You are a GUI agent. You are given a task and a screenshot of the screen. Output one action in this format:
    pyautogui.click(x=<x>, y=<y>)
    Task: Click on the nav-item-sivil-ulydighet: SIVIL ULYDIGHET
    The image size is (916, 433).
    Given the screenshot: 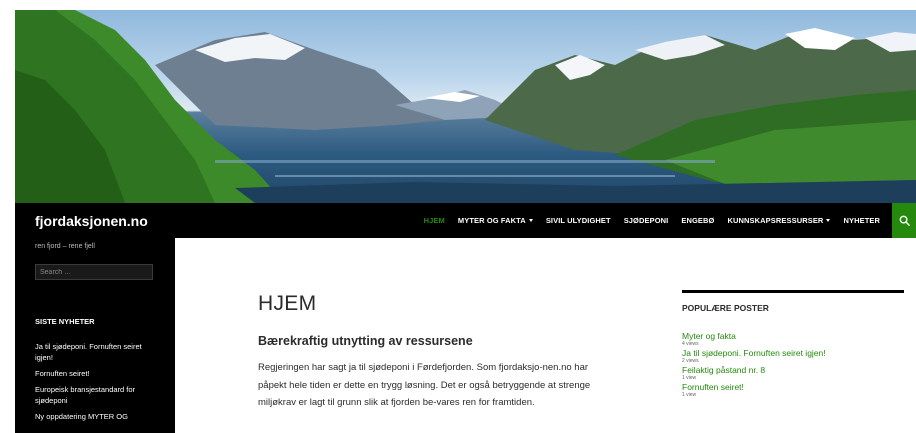 What is the action you would take?
    pyautogui.click(x=578, y=220)
    